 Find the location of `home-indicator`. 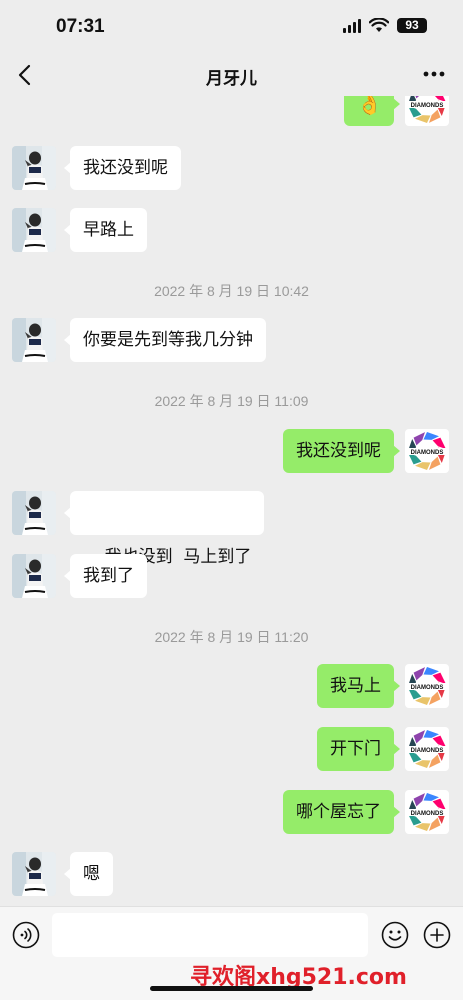

home-indicator is located at coordinates (231, 988).